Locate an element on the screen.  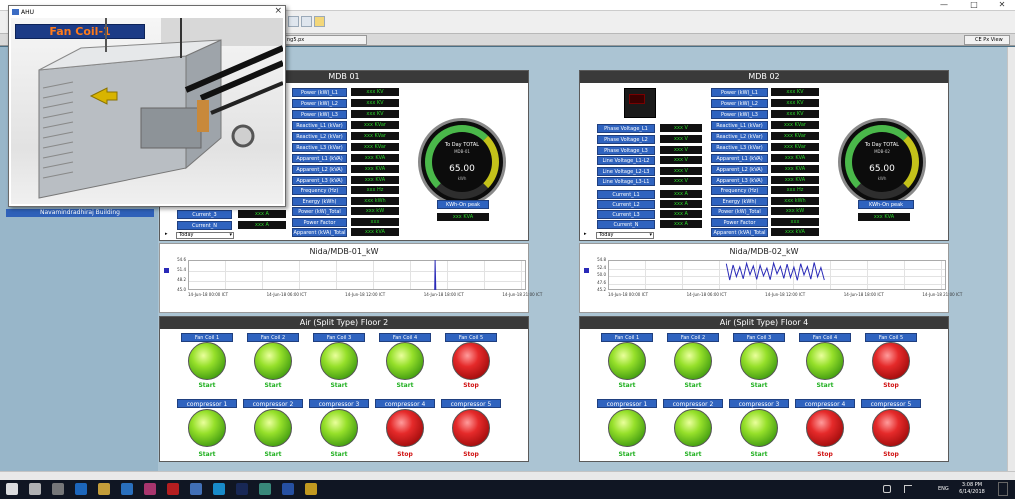
app-icon is located at coordinates (150, 489).